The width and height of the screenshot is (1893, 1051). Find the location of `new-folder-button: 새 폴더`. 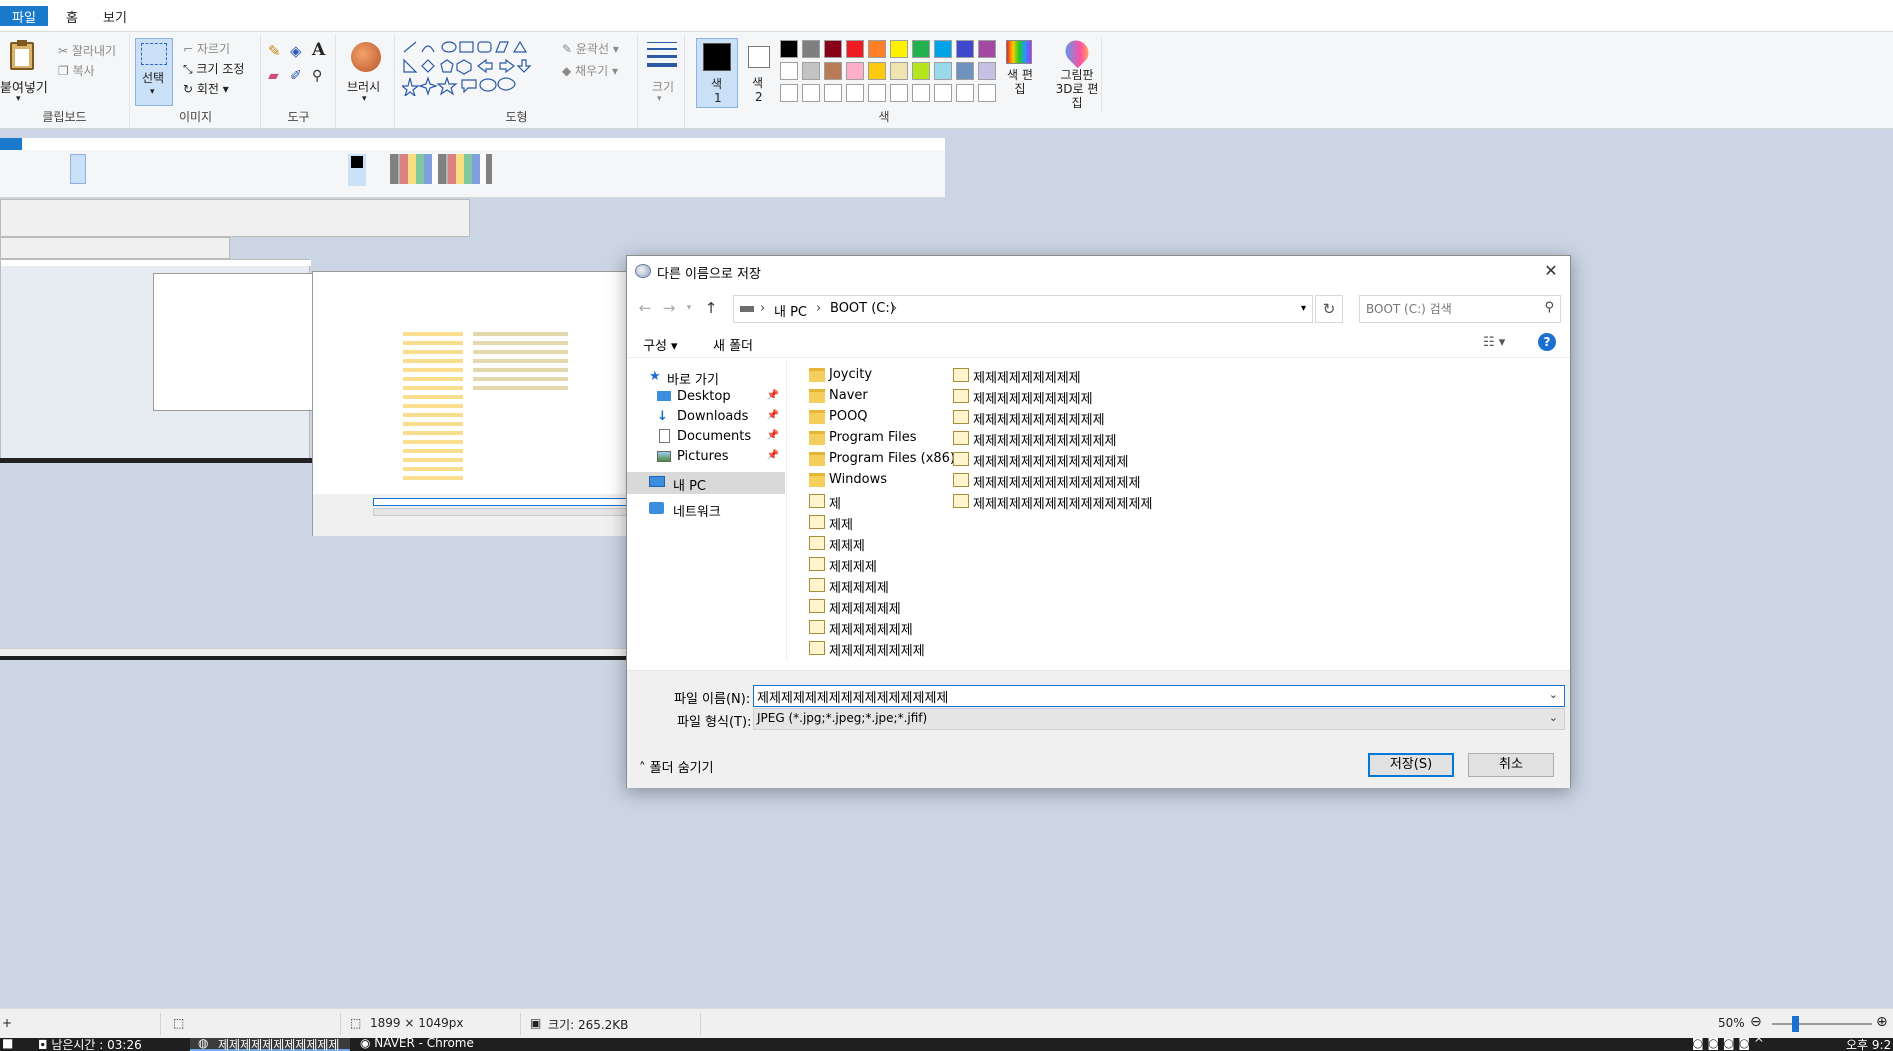

new-folder-button: 새 폴더 is located at coordinates (733, 344).